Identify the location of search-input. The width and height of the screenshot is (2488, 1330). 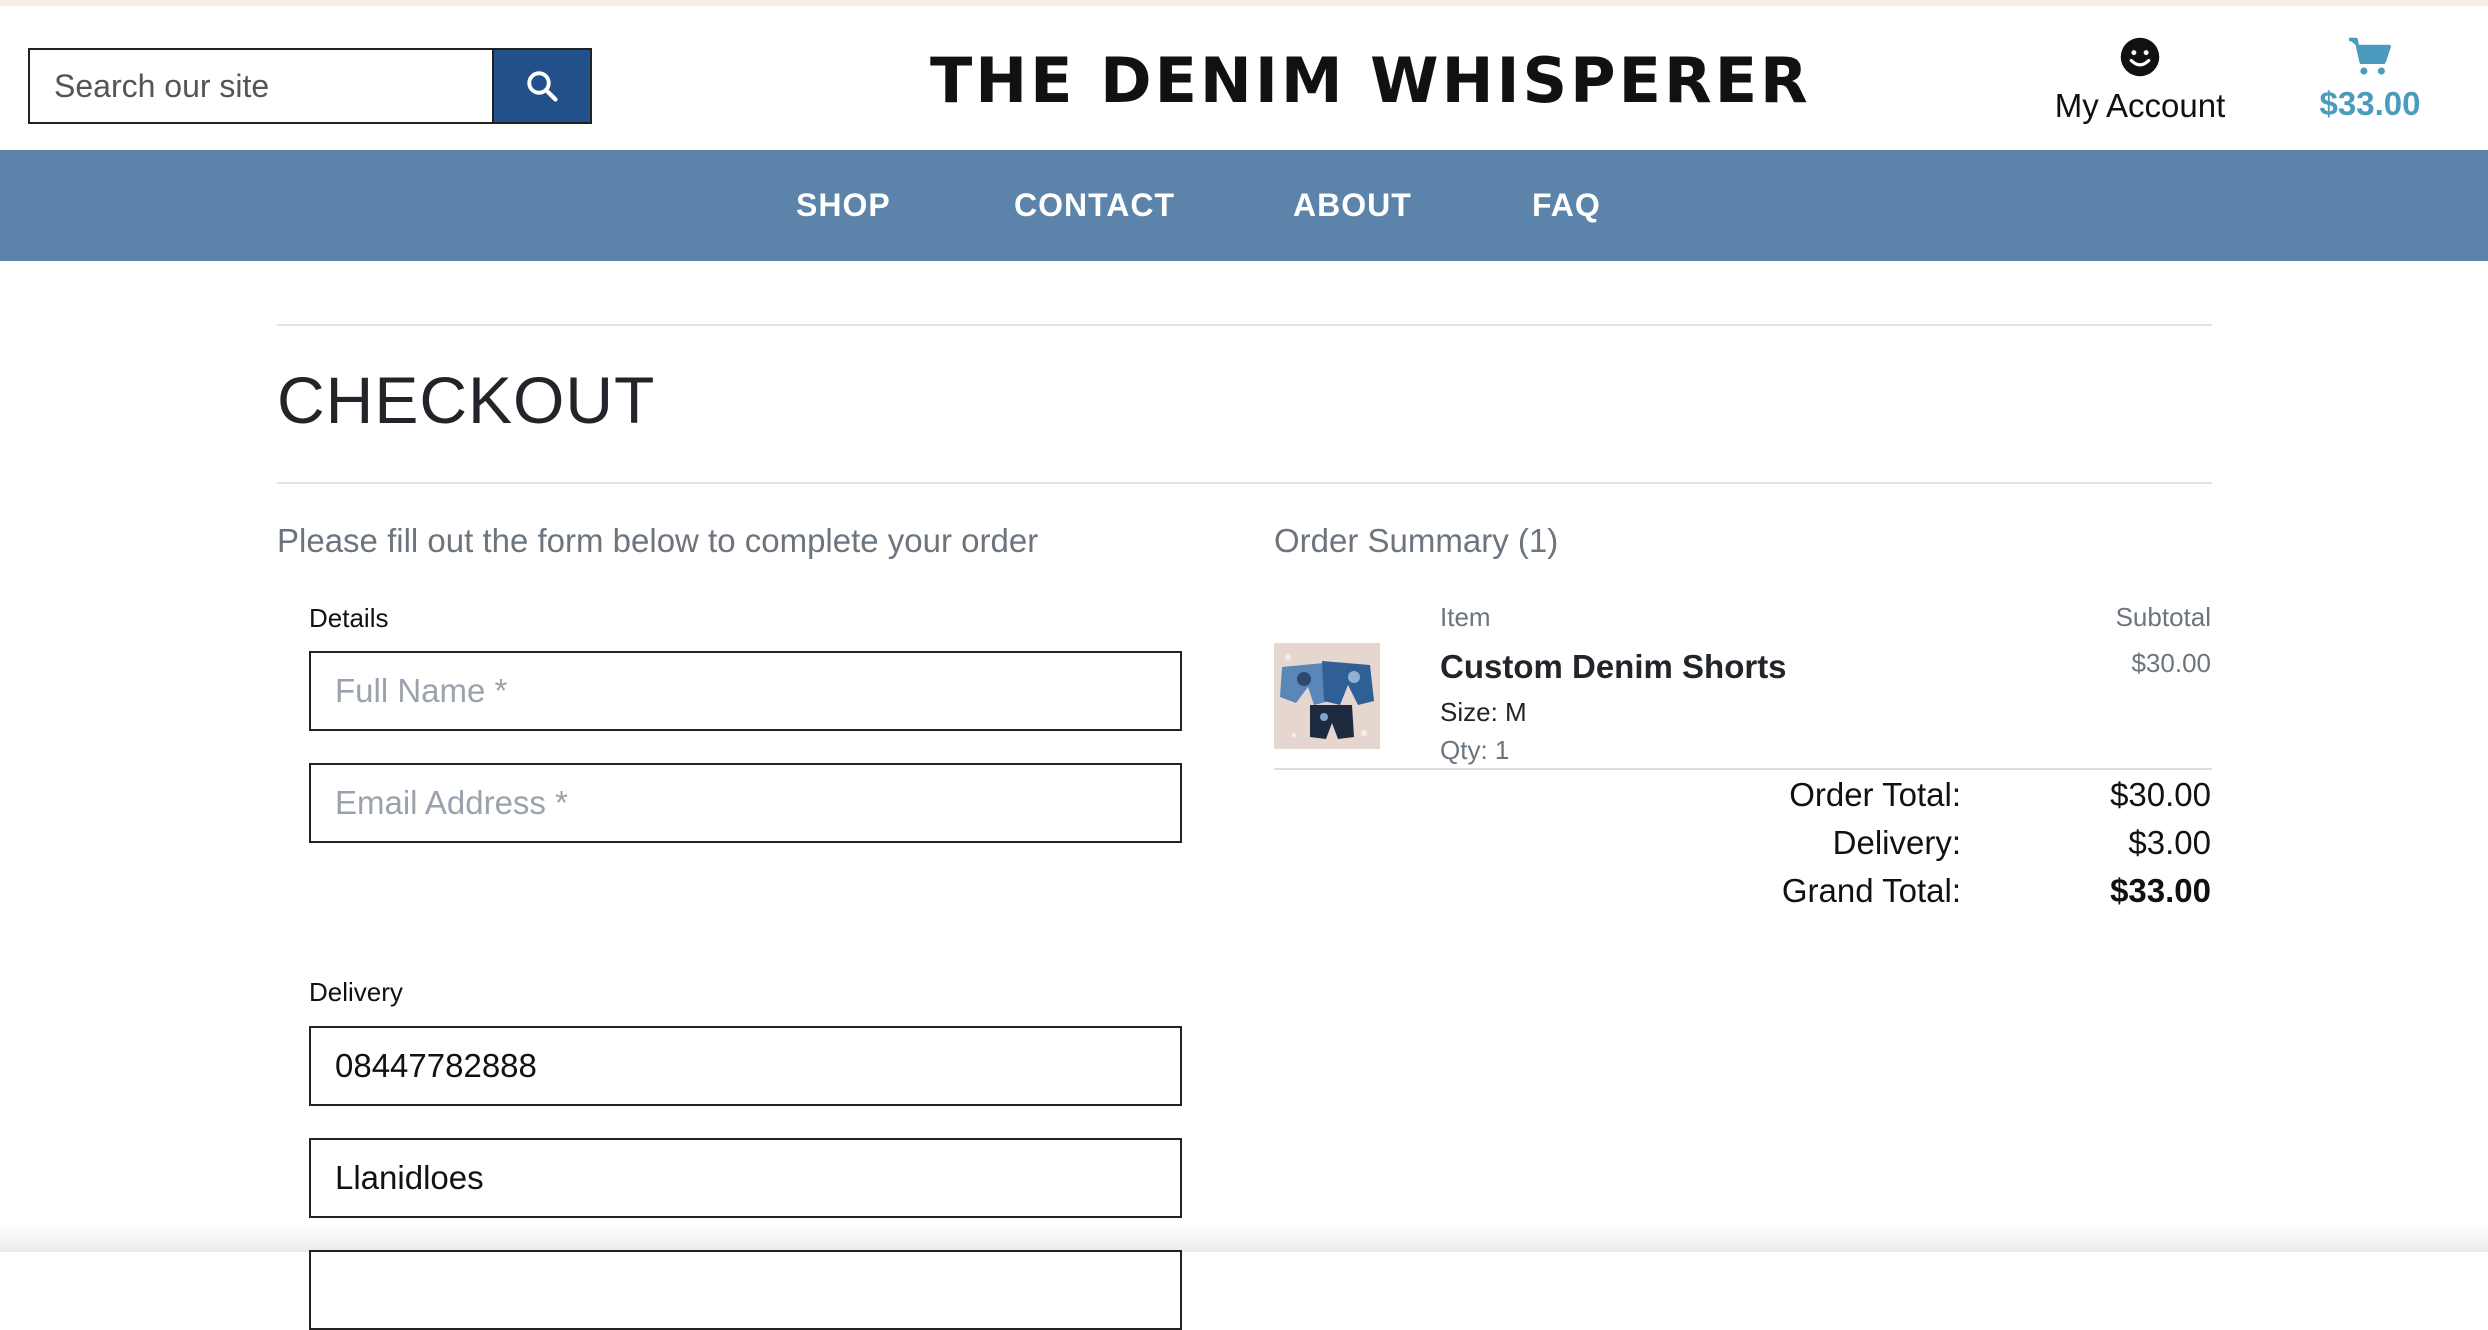
(260, 86).